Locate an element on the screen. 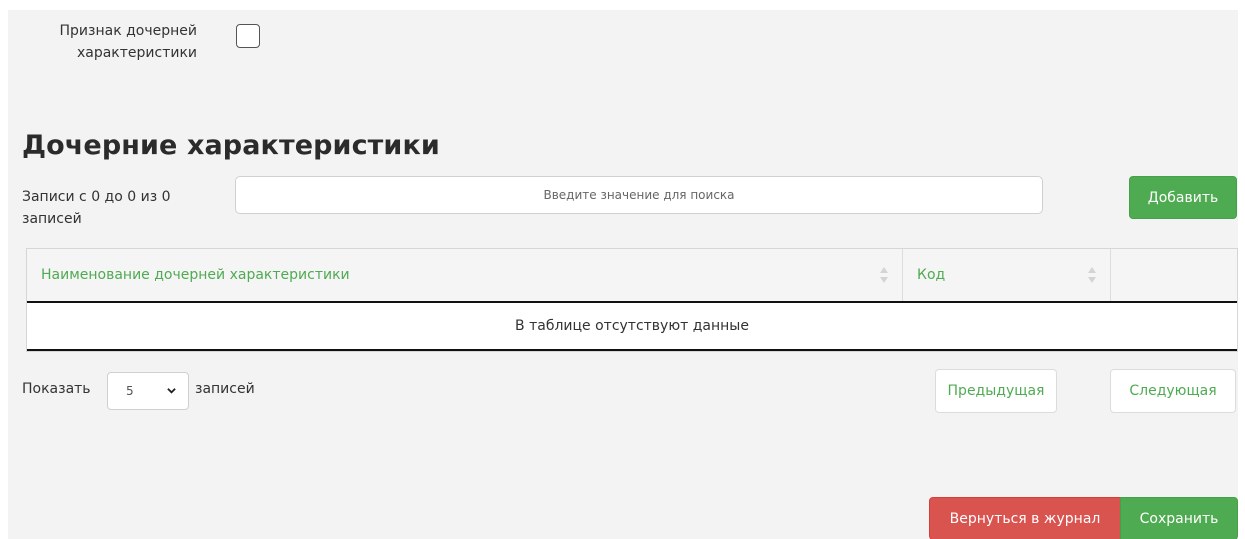 The height and width of the screenshot is (539, 1245). add-button: Добавить is located at coordinates (1183, 197).